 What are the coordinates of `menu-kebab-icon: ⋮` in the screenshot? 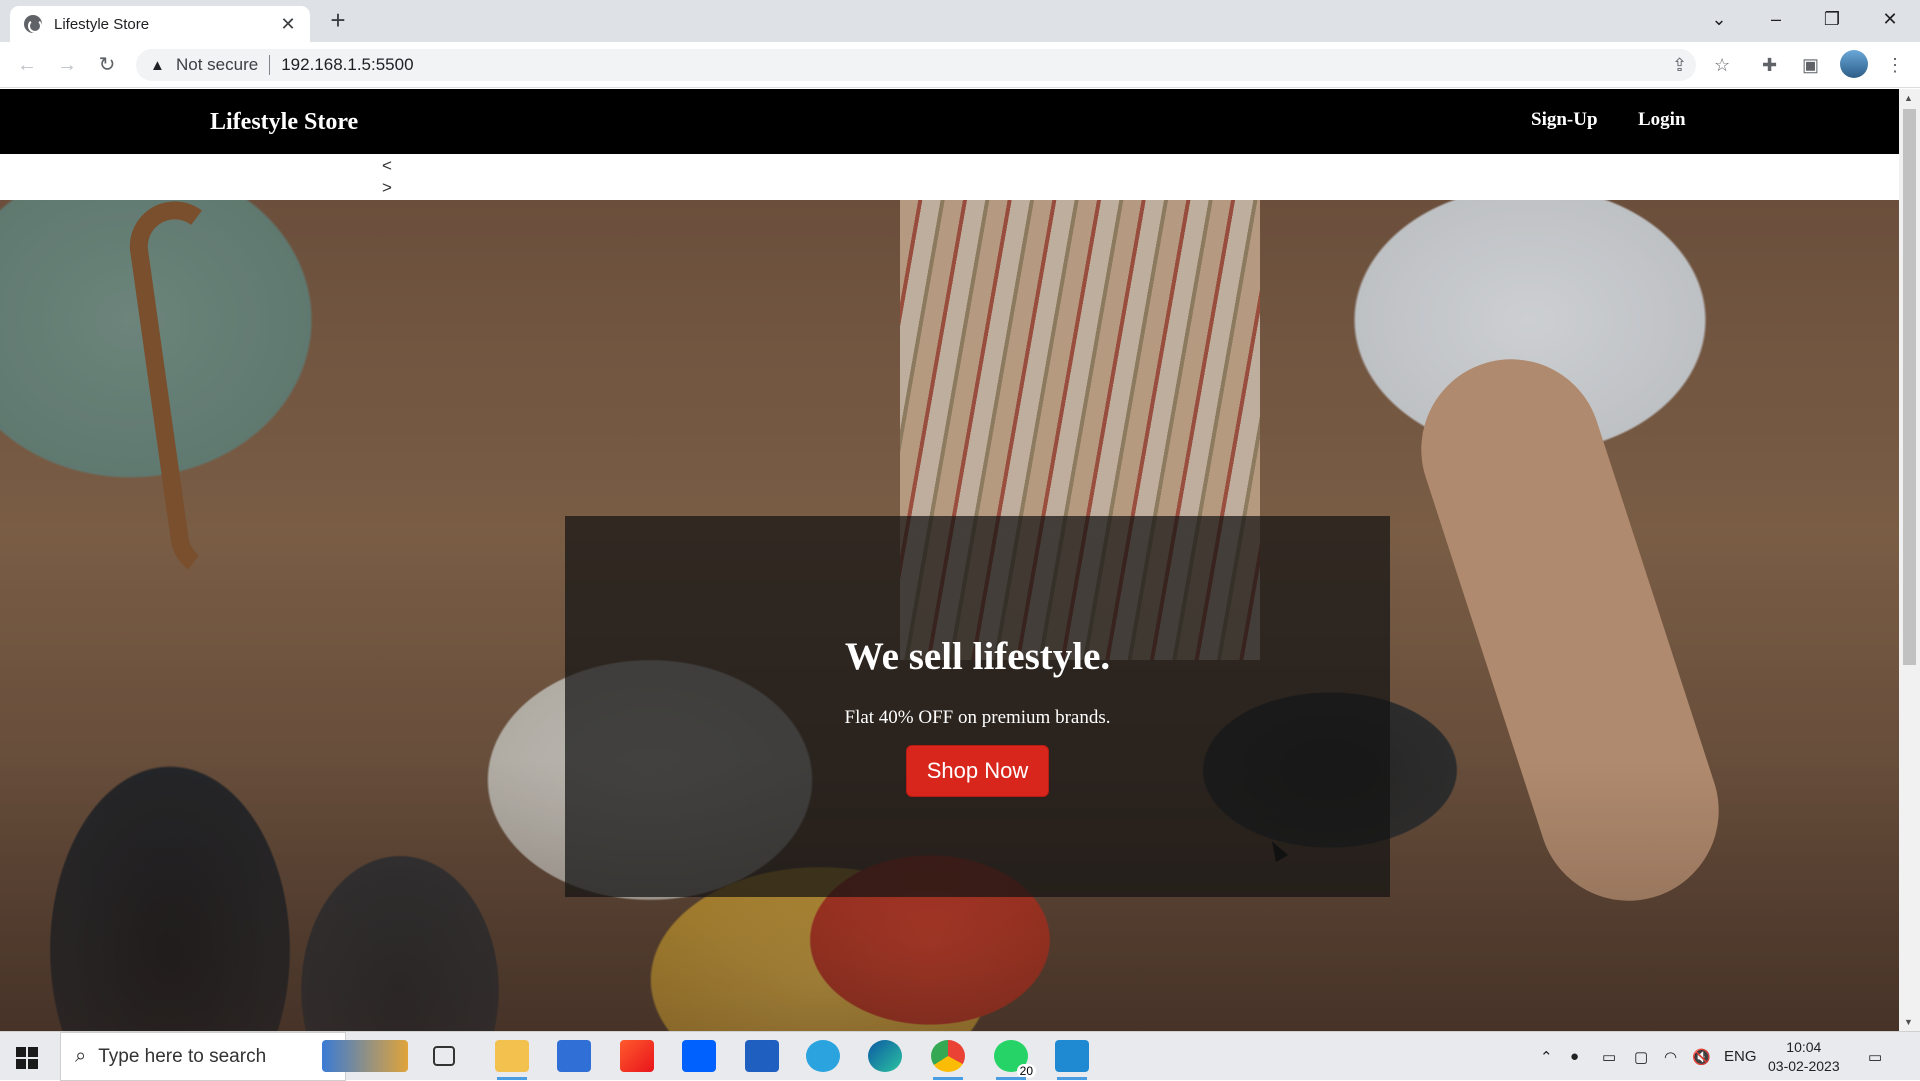 It's located at (1895, 65).